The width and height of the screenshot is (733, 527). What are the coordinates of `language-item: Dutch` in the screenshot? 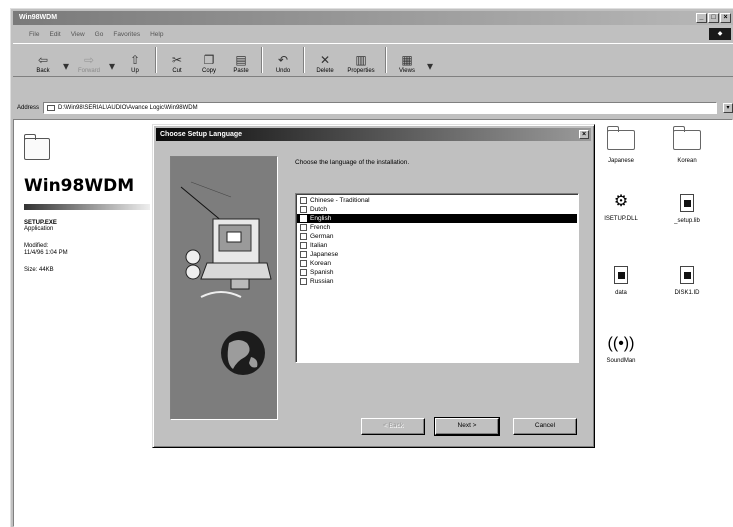 It's located at (437, 209).